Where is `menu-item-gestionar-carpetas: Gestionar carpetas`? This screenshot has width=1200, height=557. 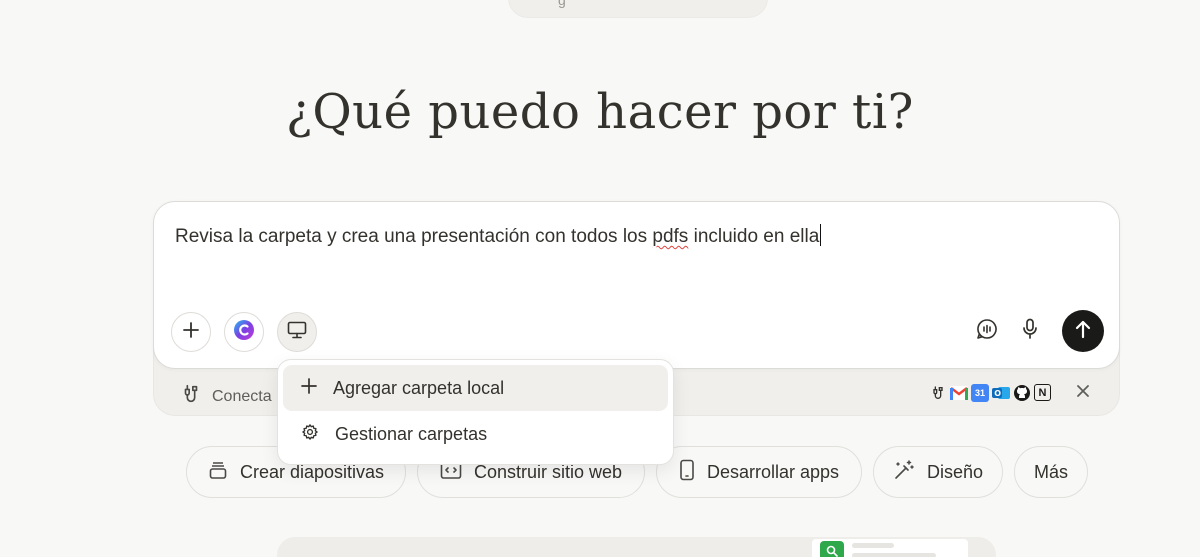
menu-item-gestionar-carpetas: Gestionar carpetas is located at coordinates (475, 434).